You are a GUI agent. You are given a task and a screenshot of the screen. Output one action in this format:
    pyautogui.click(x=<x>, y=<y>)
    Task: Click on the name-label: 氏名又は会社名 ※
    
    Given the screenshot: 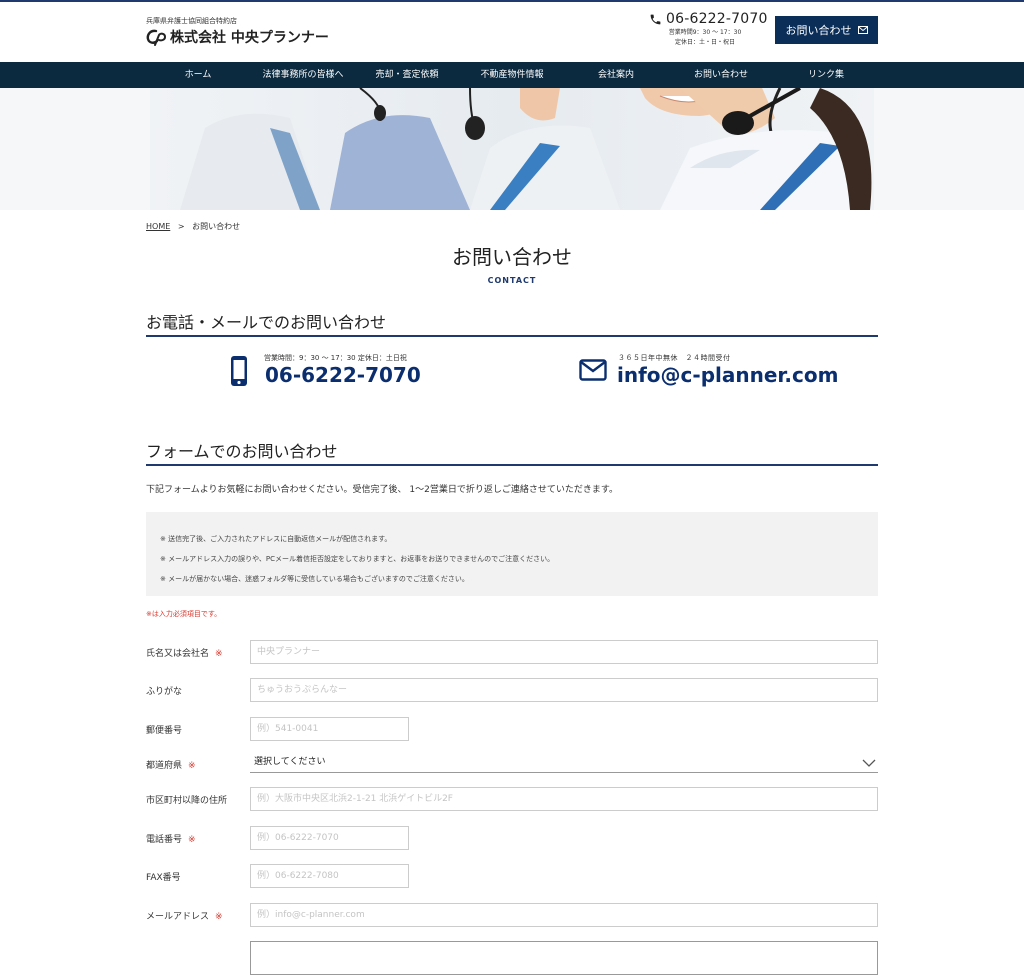 What is the action you would take?
    pyautogui.click(x=184, y=652)
    